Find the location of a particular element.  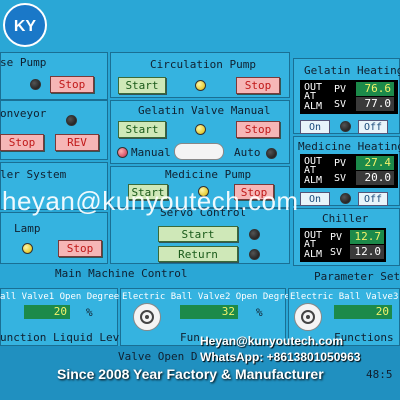

watermark-slogan: Since 2008 Year Factory & Manufacturer is located at coordinates (190, 374).